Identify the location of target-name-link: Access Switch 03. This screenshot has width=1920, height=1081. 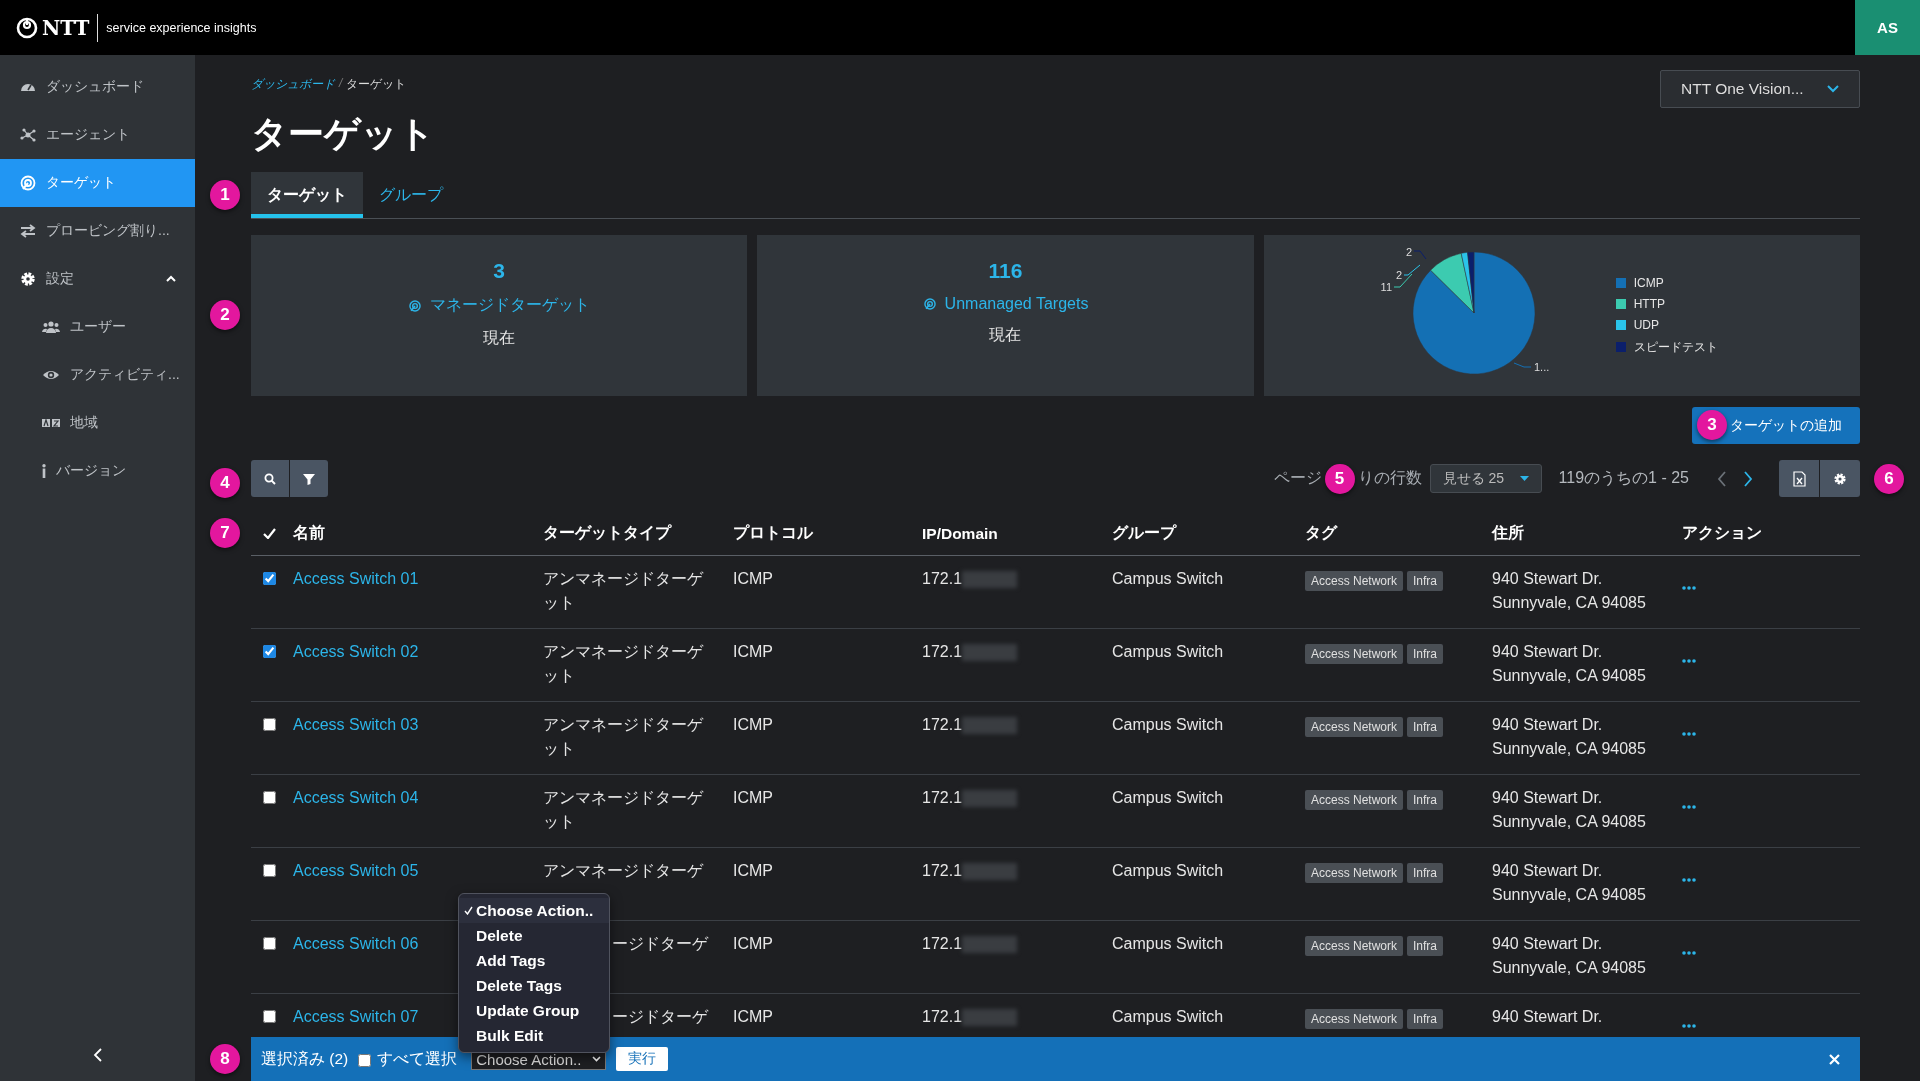
(356, 724).